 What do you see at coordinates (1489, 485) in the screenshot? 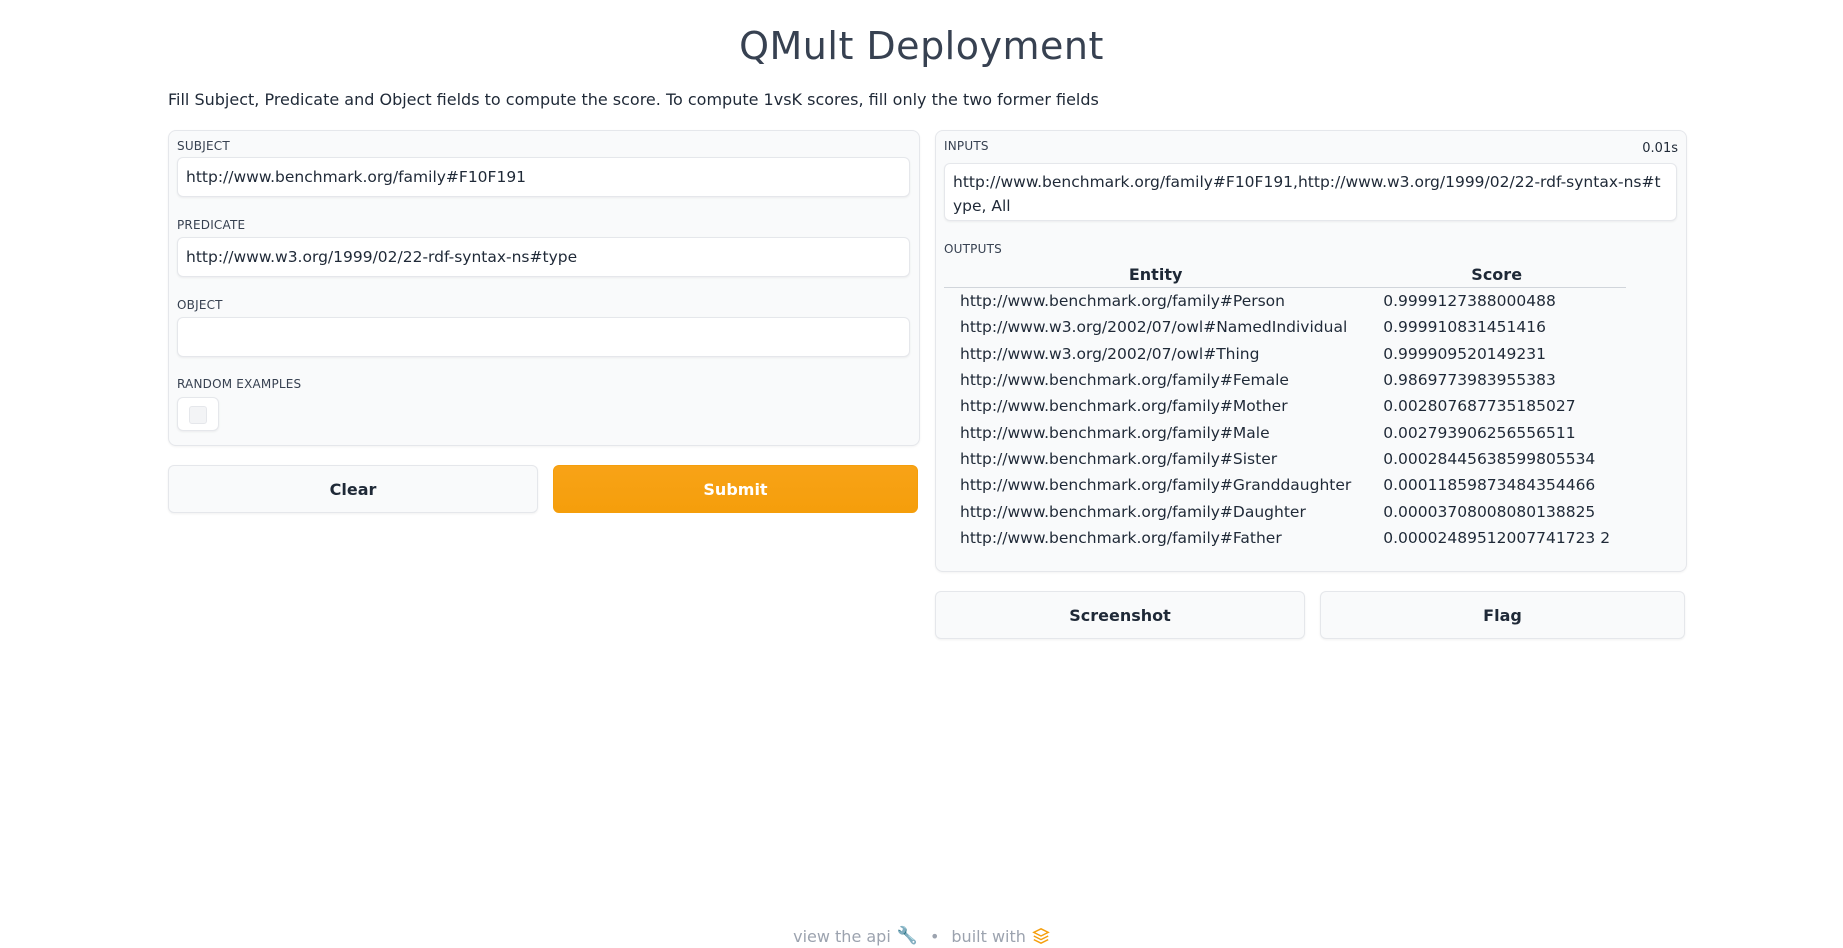
I see `score-cell: 0.00011859873484354466` at bounding box center [1489, 485].